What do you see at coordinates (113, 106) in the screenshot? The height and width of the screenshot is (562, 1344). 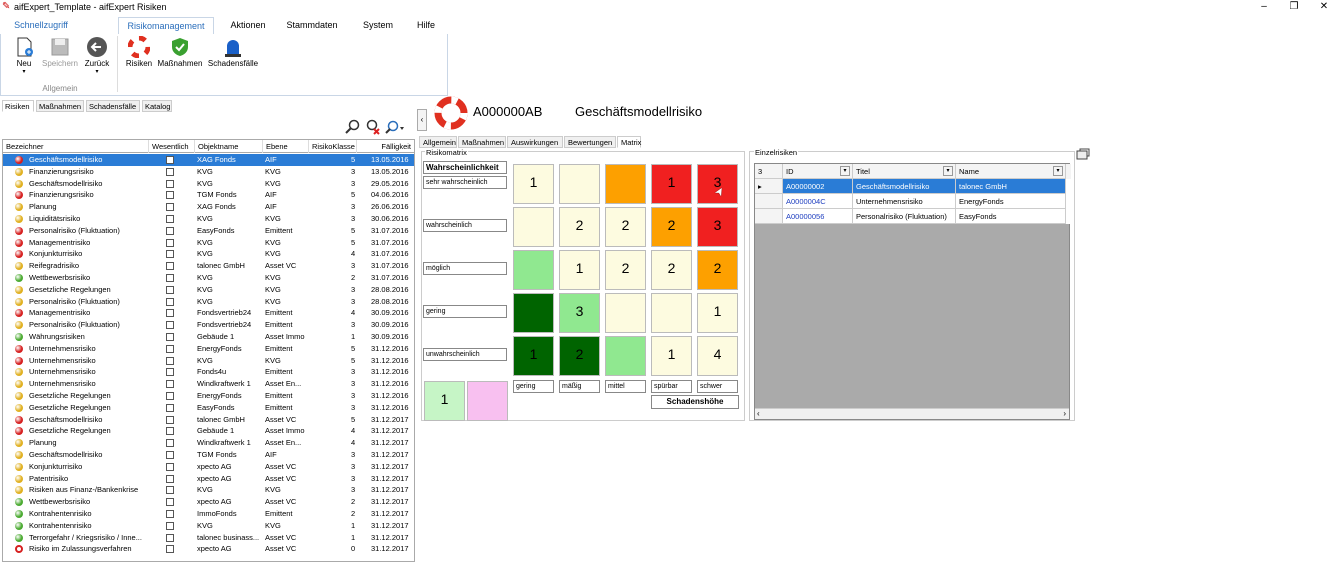 I see `tab-schadensfaelle: Schadensfälle` at bounding box center [113, 106].